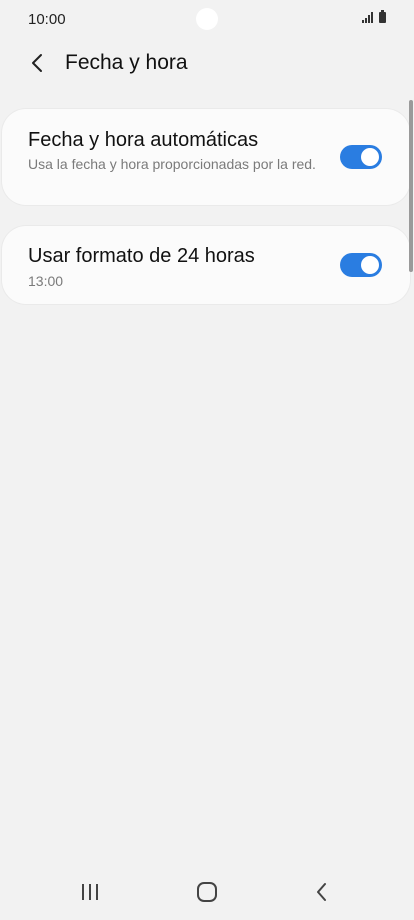  I want to click on home-icon, so click(207, 892).